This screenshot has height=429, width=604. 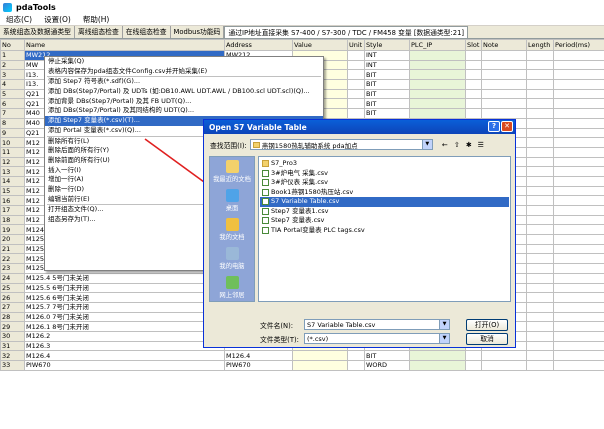 I want to click on cell-no: 14, so click(x=12, y=181).